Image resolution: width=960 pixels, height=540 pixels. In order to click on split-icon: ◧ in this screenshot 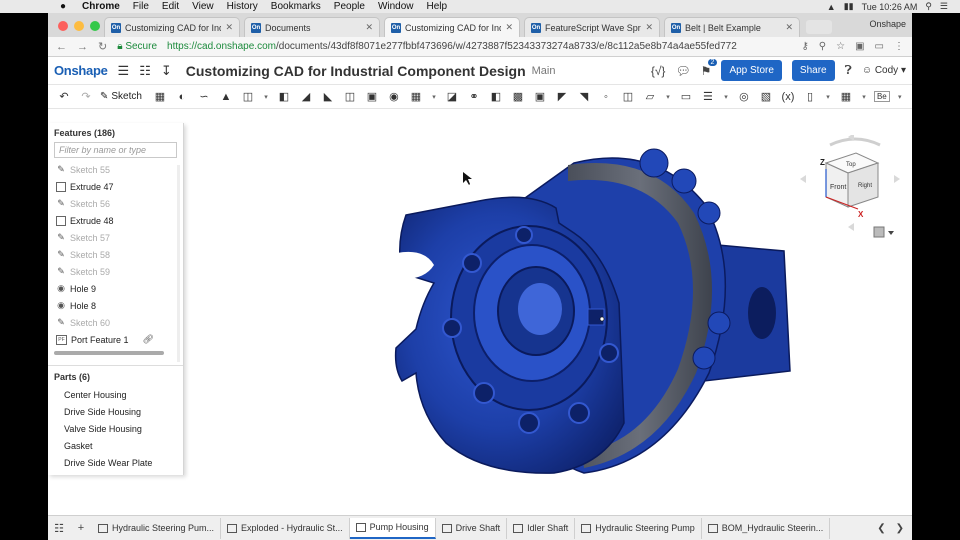, I will do `click(496, 97)`.